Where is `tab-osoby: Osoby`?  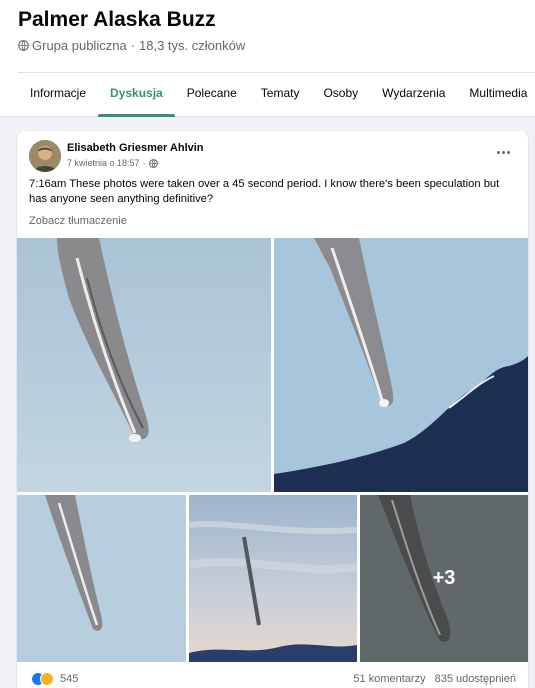 tab-osoby: Osoby is located at coordinates (340, 94).